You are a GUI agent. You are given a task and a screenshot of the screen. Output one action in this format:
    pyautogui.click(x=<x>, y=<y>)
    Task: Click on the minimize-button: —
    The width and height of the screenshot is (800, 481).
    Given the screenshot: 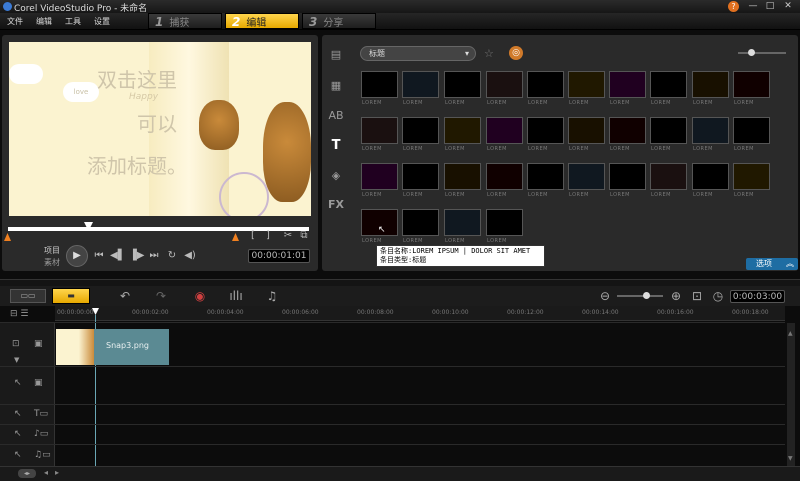 What is the action you would take?
    pyautogui.click(x=753, y=6)
    